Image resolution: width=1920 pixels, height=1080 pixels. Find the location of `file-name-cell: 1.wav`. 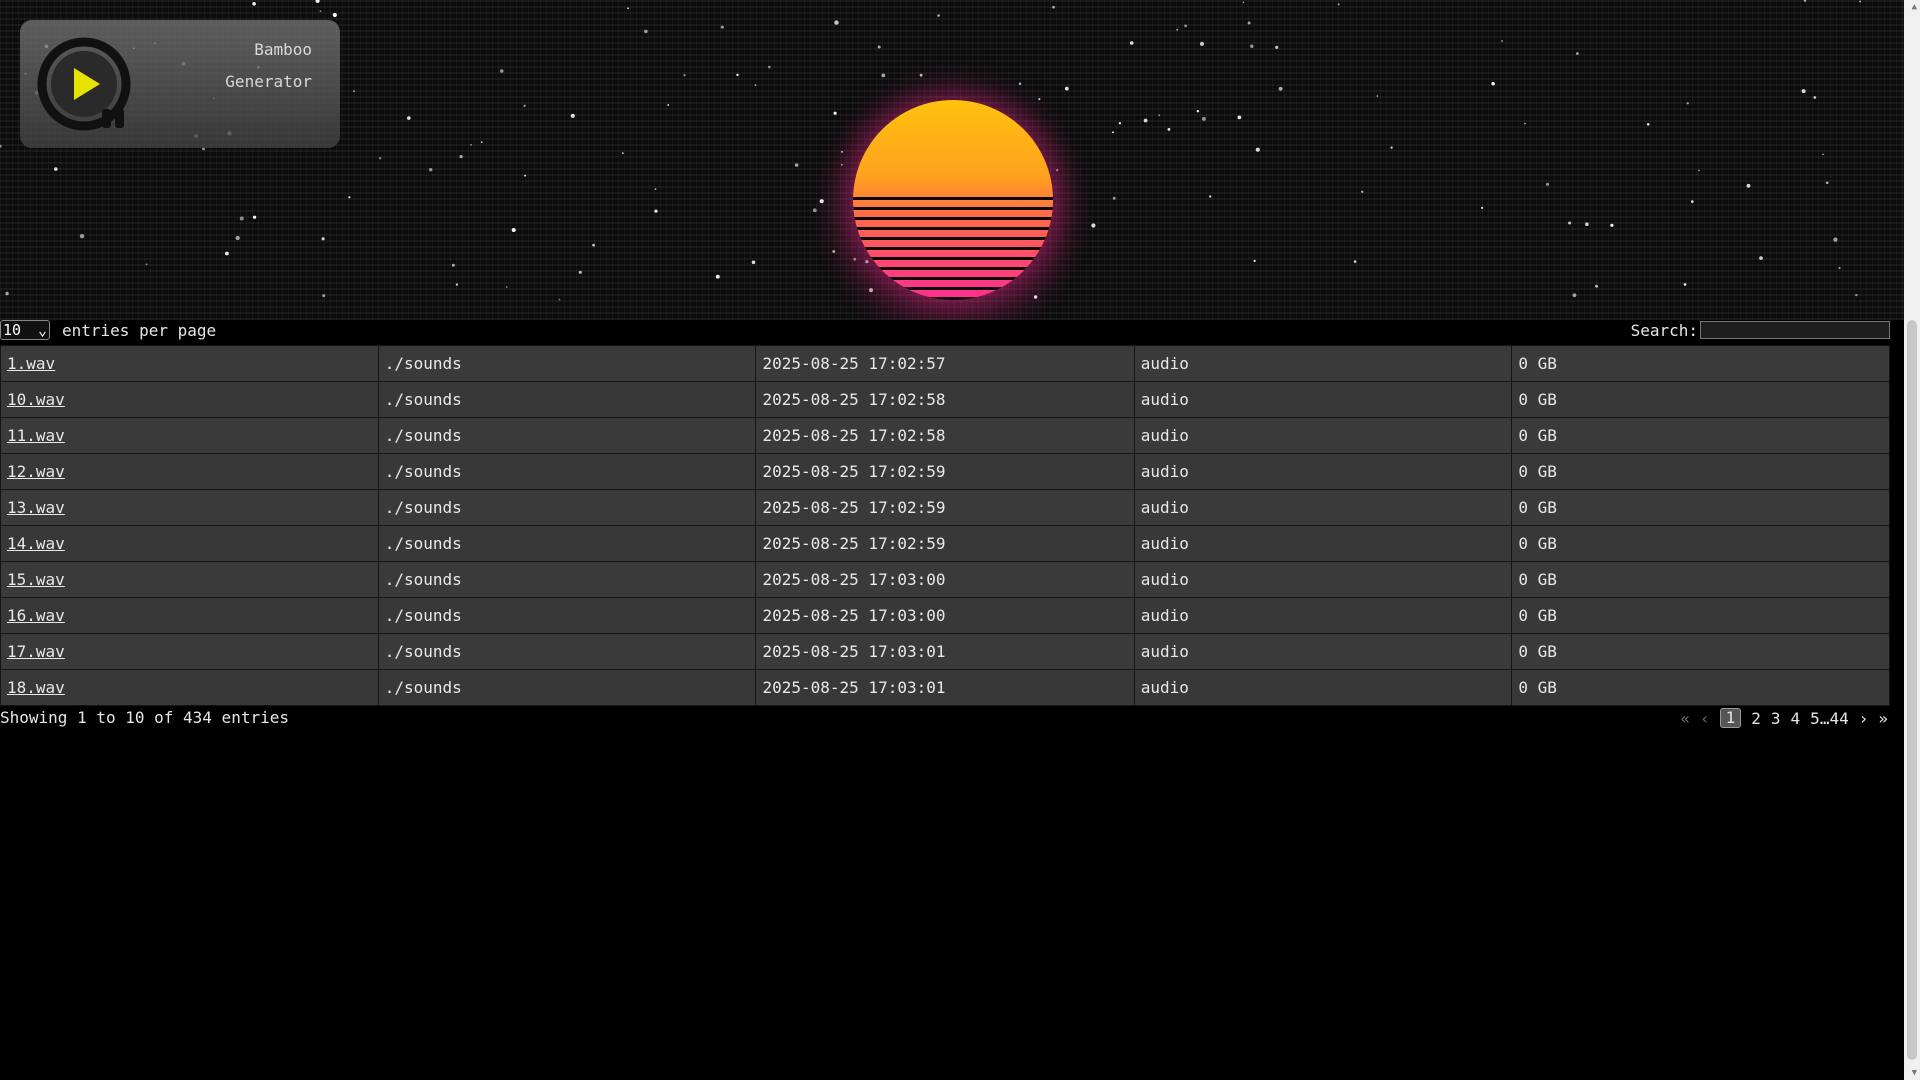

file-name-cell: 1.wav is located at coordinates (189, 363).